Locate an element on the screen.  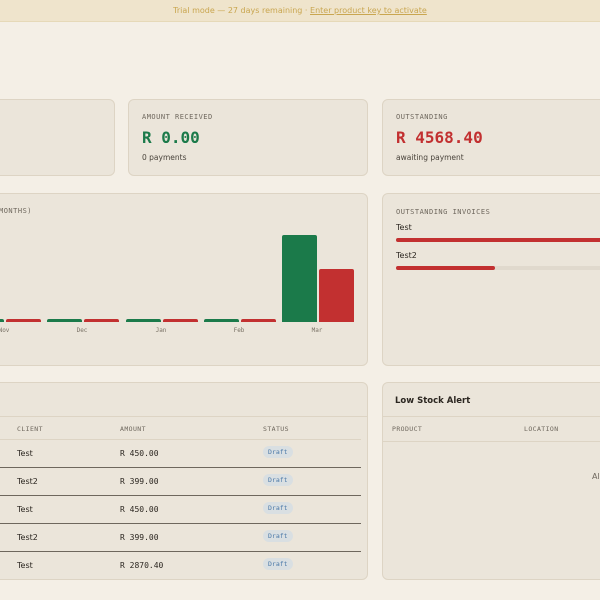
stat-card-partial is located at coordinates (57, 137).